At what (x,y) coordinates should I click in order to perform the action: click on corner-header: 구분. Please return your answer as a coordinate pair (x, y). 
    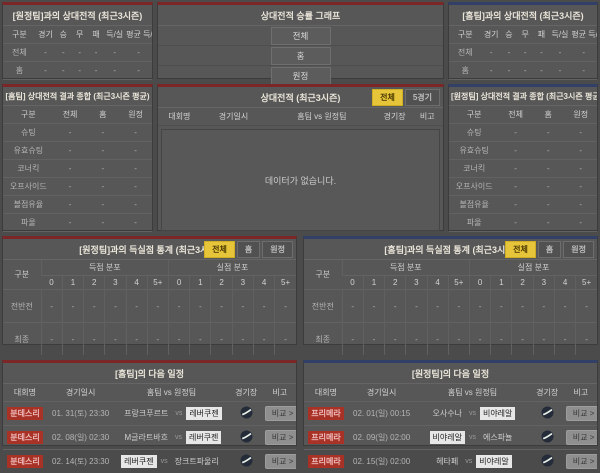
    Looking at the image, I should click on (22, 275).